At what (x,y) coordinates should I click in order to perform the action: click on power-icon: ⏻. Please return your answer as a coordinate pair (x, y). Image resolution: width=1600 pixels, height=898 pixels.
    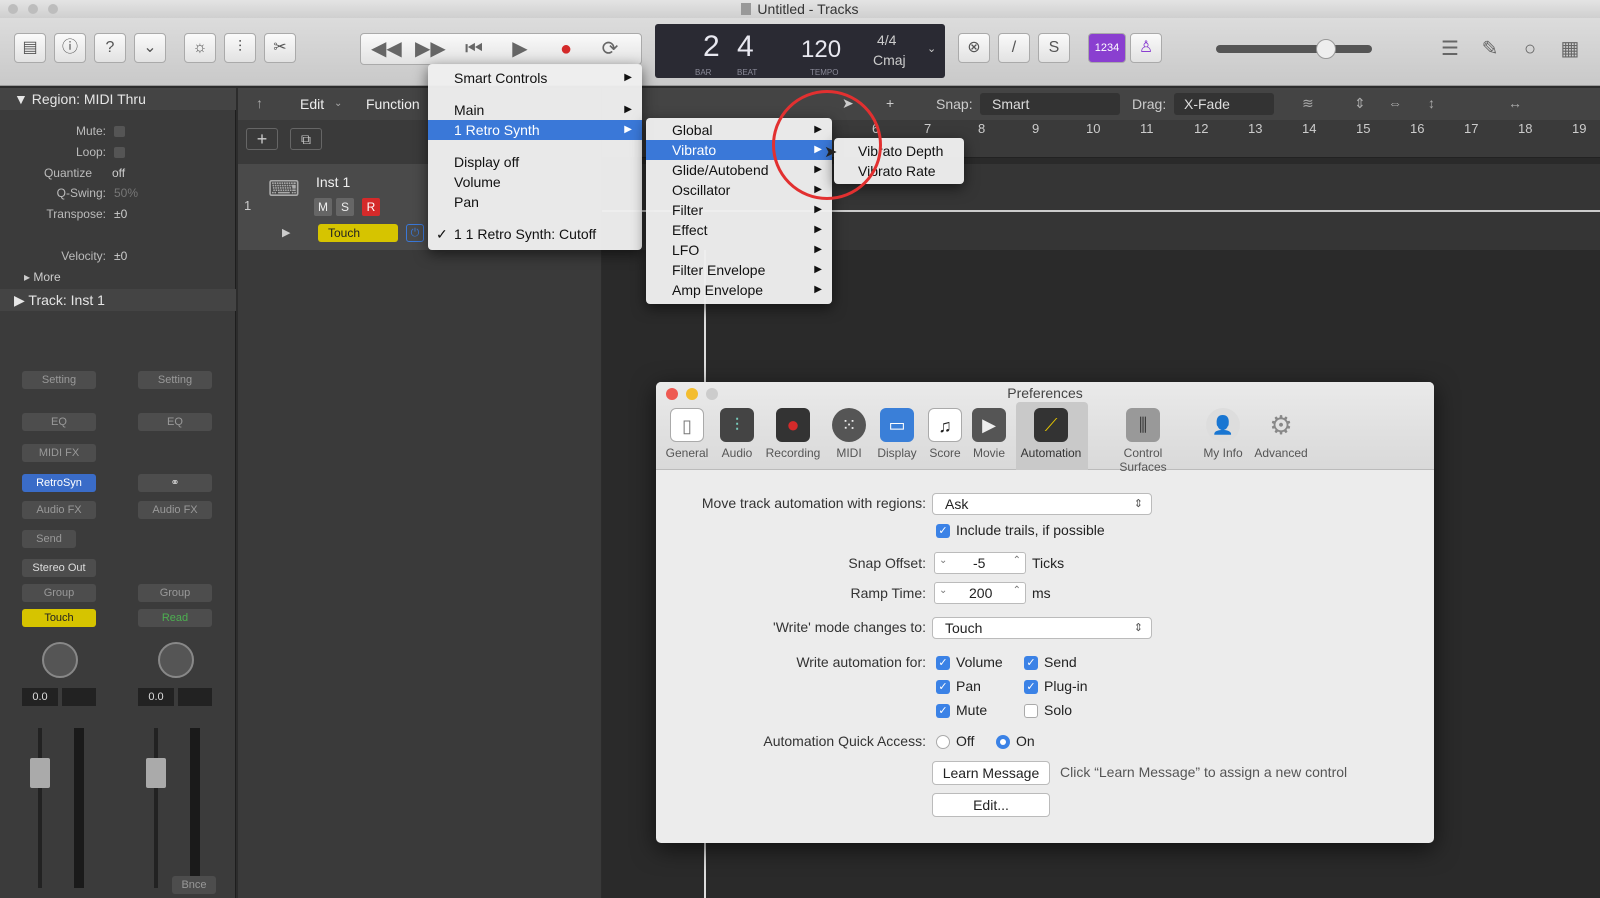
    Looking at the image, I should click on (415, 233).